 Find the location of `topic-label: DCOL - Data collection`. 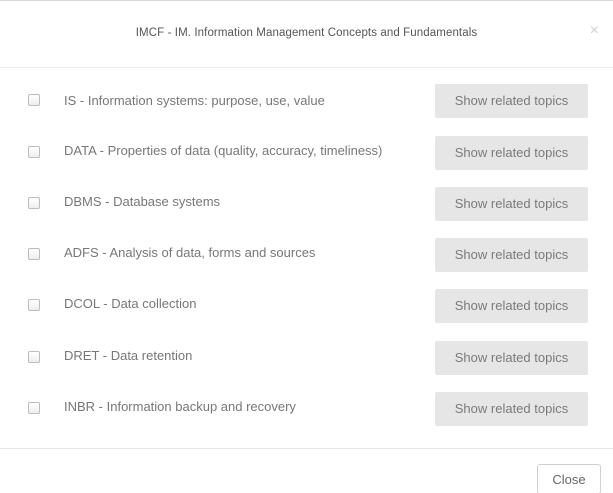

topic-label: DCOL - Data collection is located at coordinates (130, 303).